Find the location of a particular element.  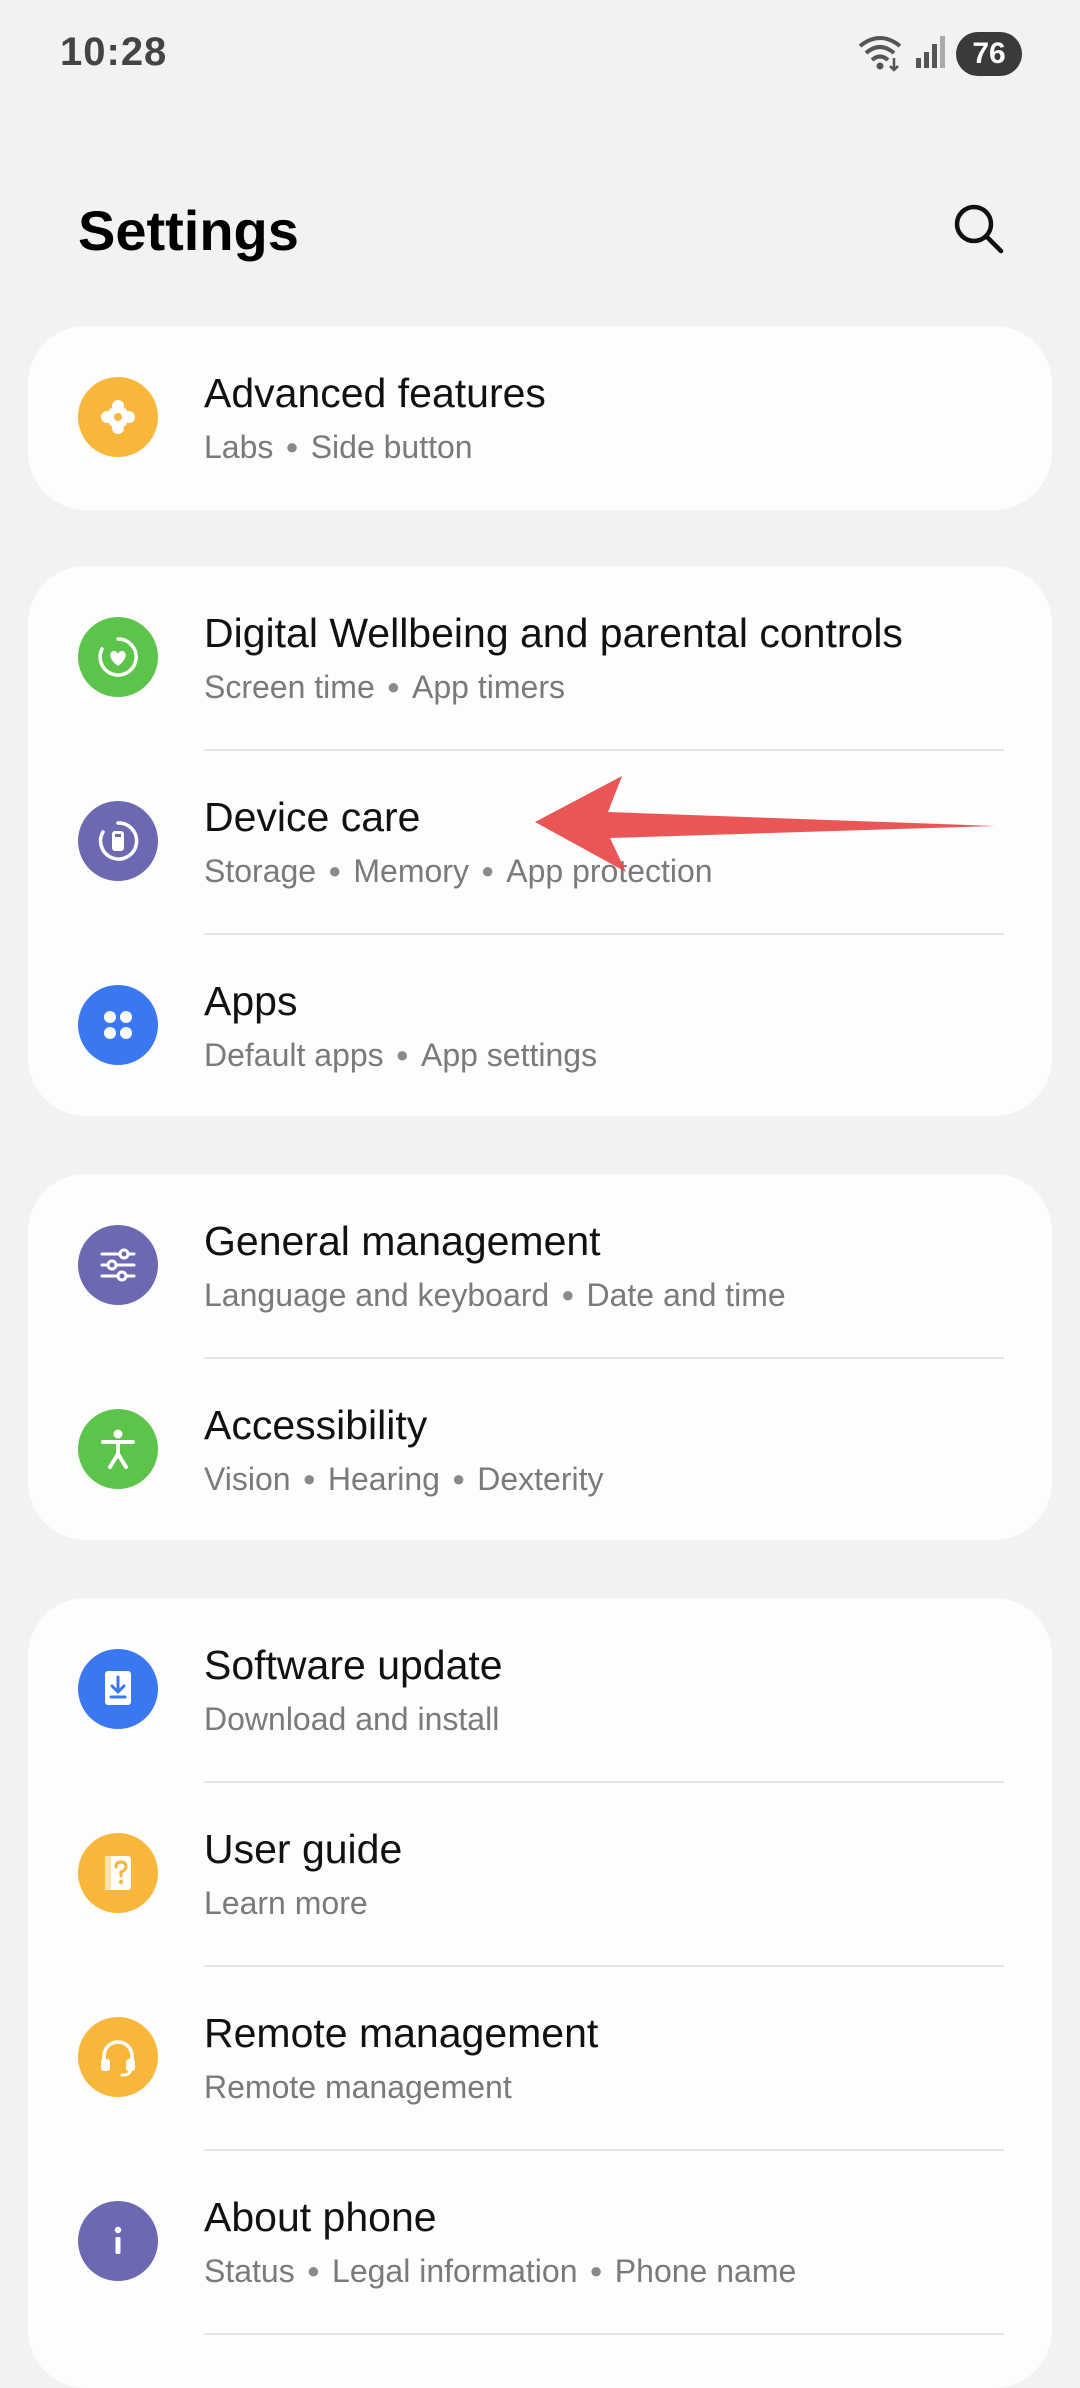

setting-software-update: Software update Download and install is located at coordinates (540, 1690).